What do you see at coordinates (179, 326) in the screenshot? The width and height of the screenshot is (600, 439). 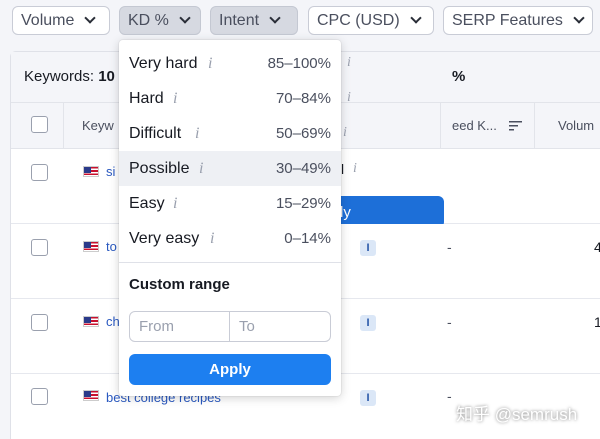 I see `range-from-input` at bounding box center [179, 326].